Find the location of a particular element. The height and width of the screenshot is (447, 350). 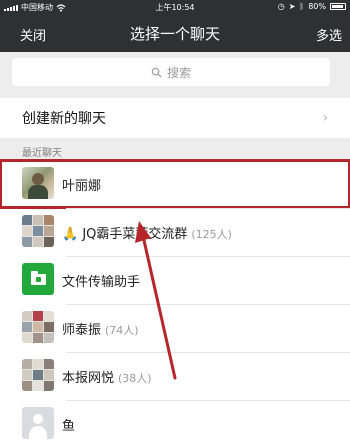

chat-item: 文件传输助手 is located at coordinates (175, 280).